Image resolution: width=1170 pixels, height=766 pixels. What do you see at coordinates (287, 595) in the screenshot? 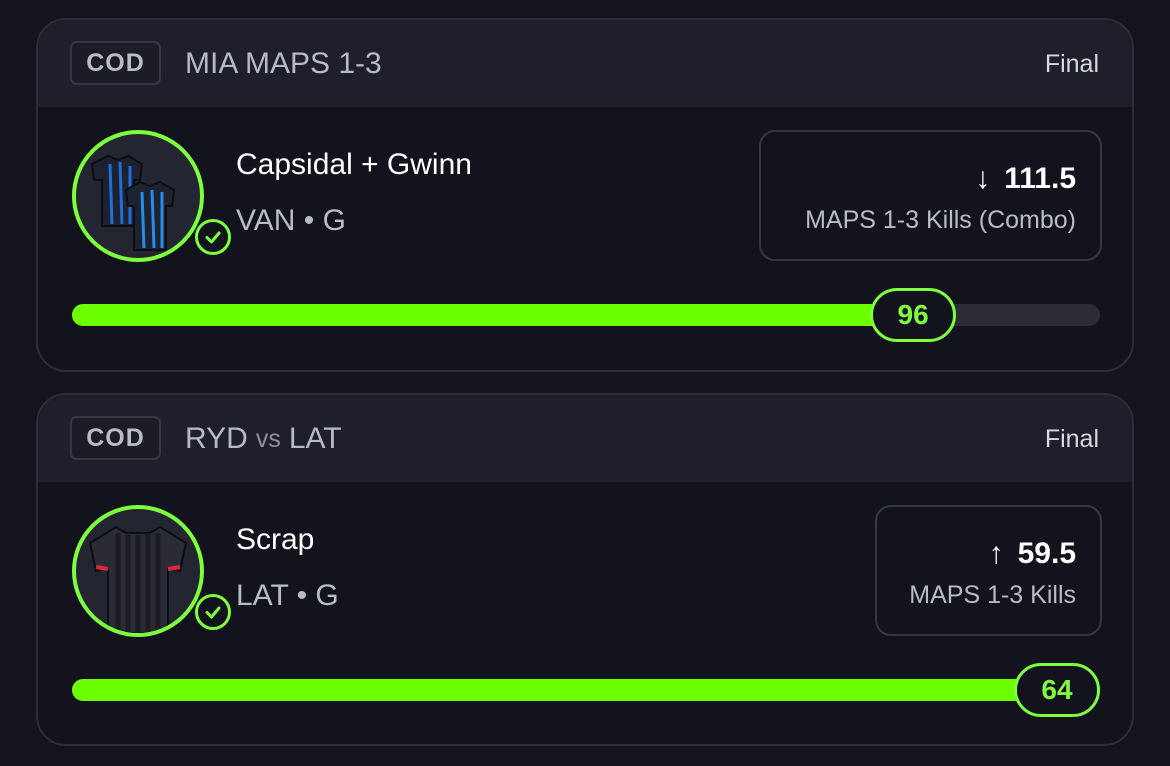
I see `player-team-position: LAT • G` at bounding box center [287, 595].